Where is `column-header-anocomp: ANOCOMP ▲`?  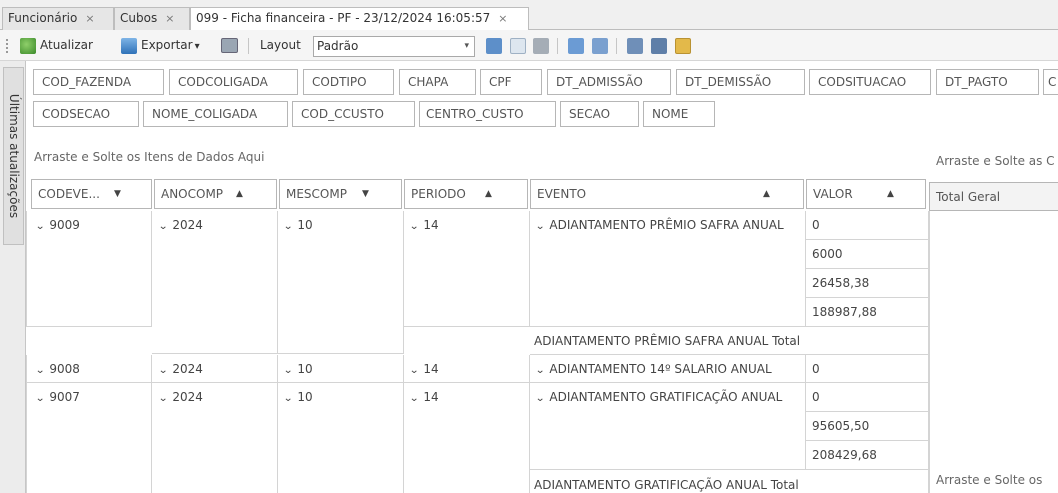
column-header-anocomp: ANOCOMP ▲ is located at coordinates (215, 194).